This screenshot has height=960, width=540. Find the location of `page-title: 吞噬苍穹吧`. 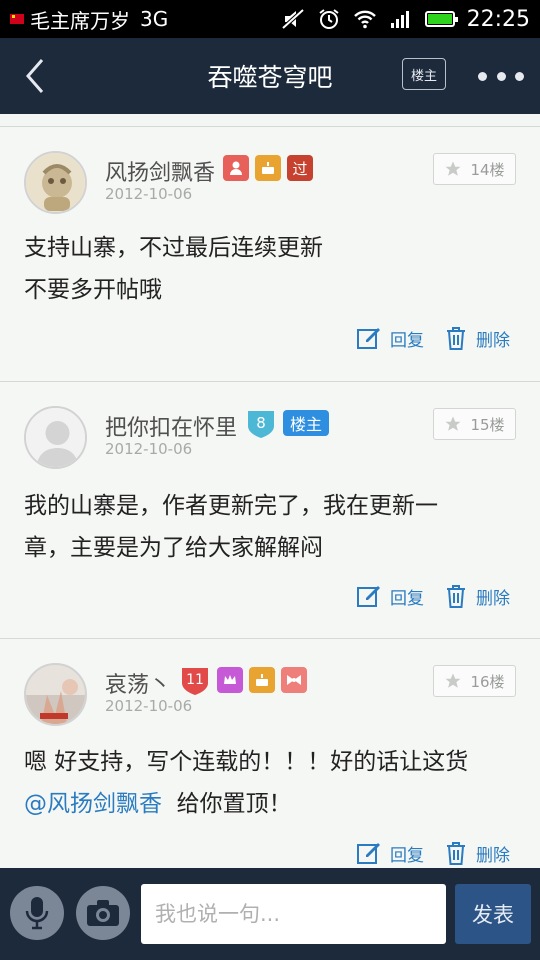

page-title: 吞噬苍穹吧 is located at coordinates (270, 77).